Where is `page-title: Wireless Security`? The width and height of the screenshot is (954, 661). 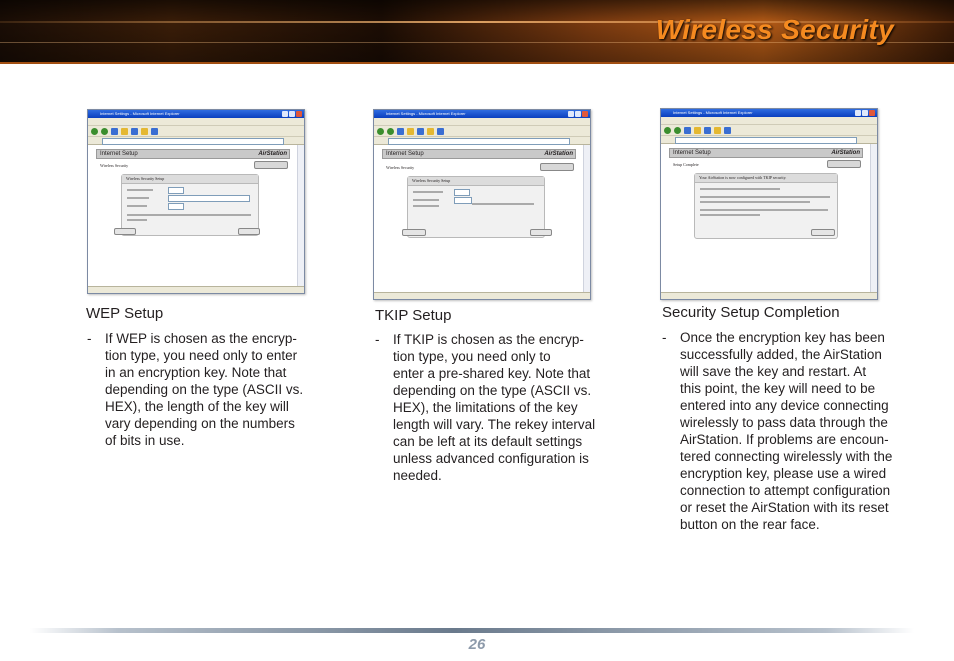 page-title: Wireless Security is located at coordinates (774, 29).